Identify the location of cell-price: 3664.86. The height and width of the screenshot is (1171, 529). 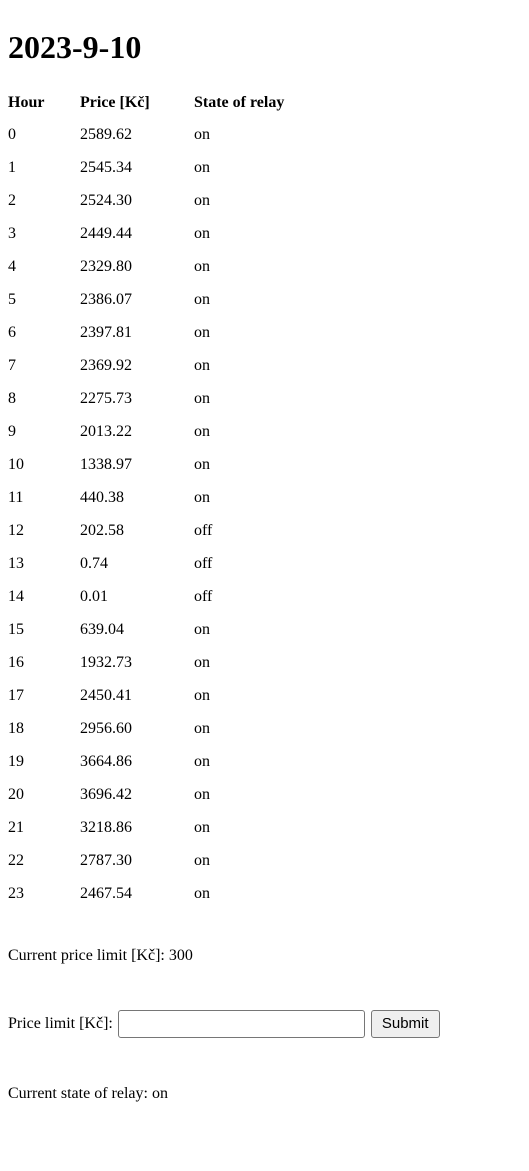
(106, 761).